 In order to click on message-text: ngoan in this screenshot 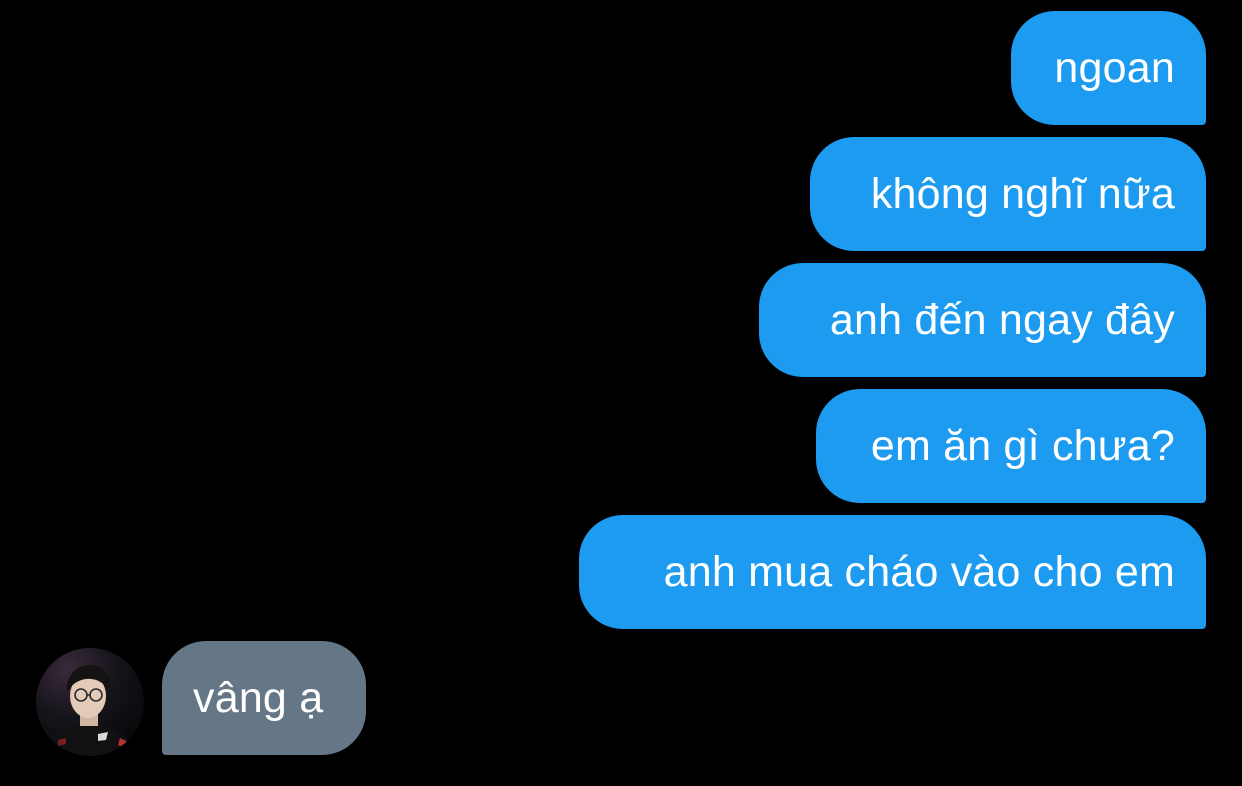, I will do `click(1114, 68)`.